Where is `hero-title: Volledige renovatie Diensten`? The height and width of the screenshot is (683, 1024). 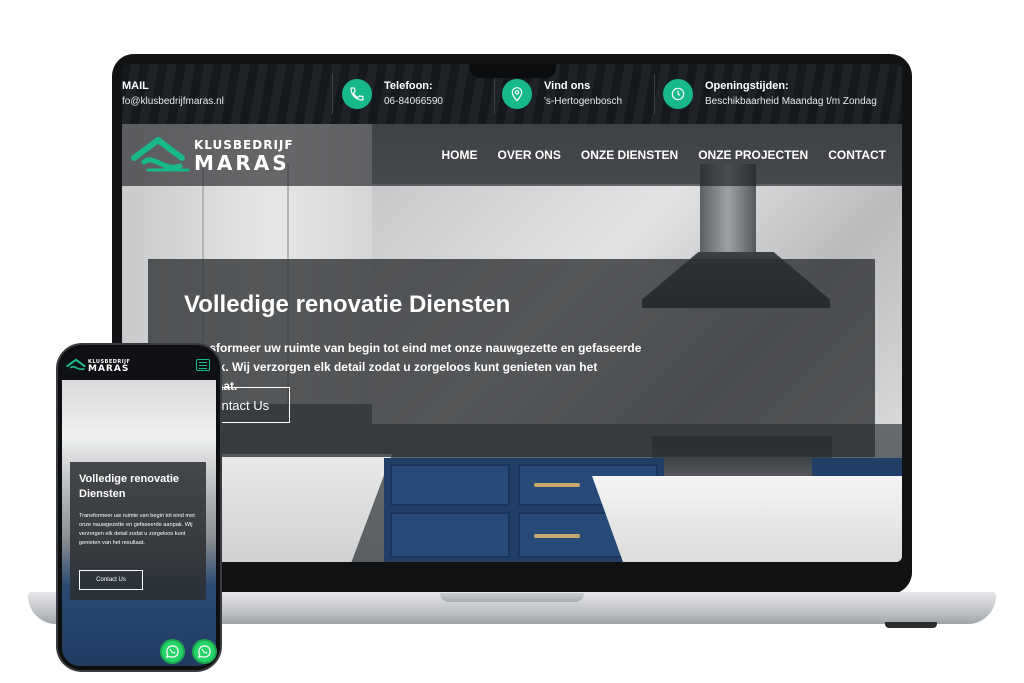 hero-title: Volledige renovatie Diensten is located at coordinates (347, 304).